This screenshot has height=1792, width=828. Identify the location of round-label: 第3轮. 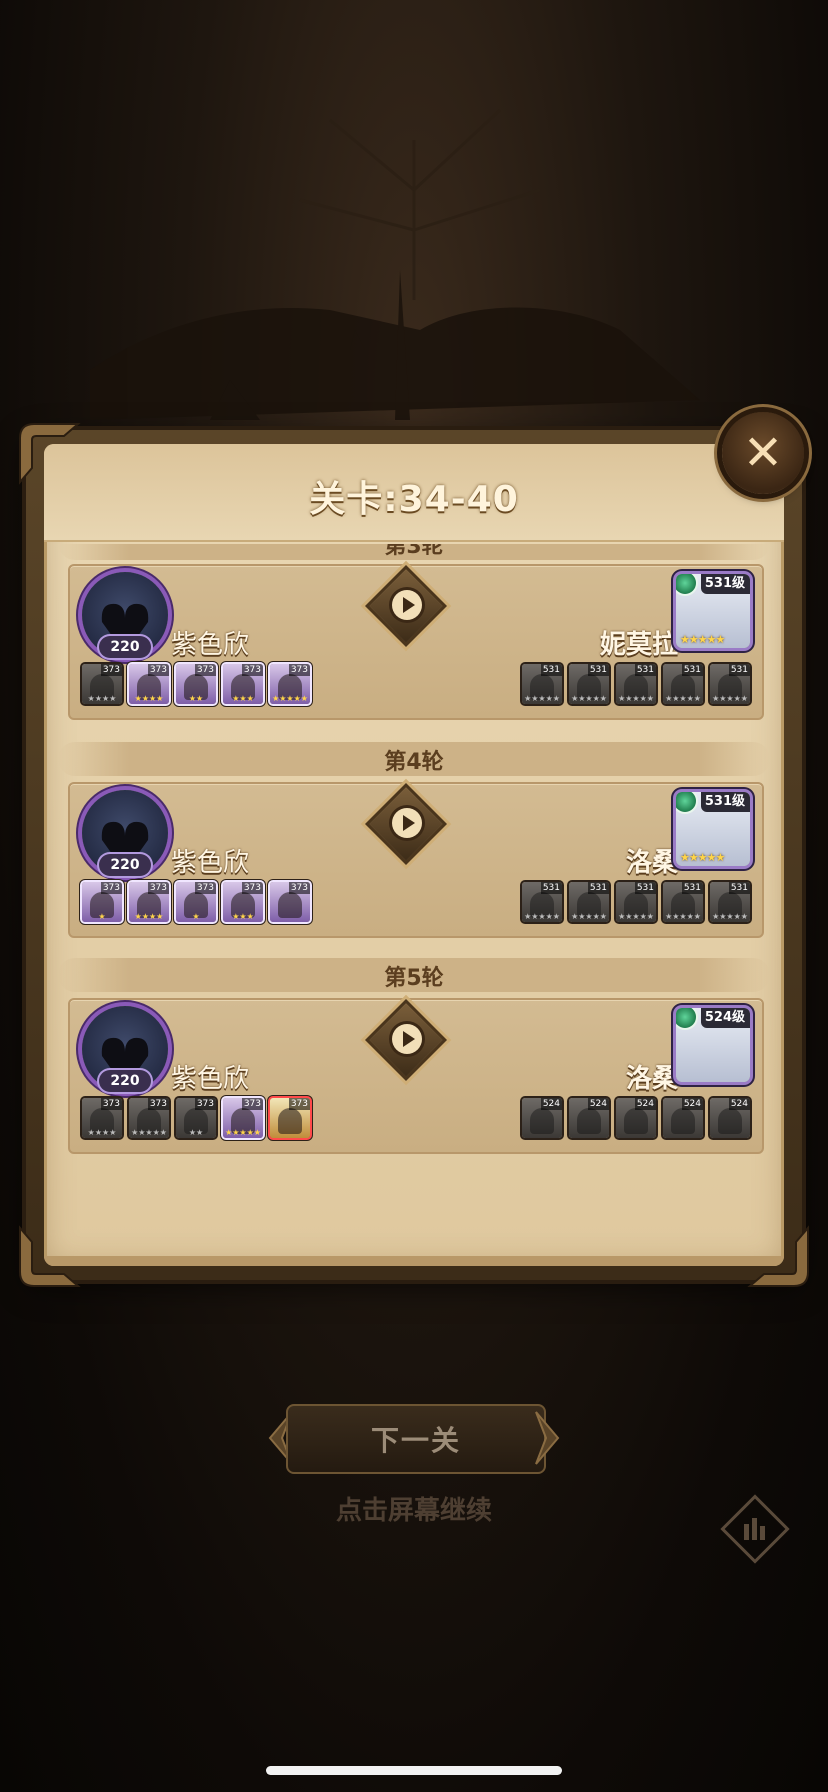
(414, 551).